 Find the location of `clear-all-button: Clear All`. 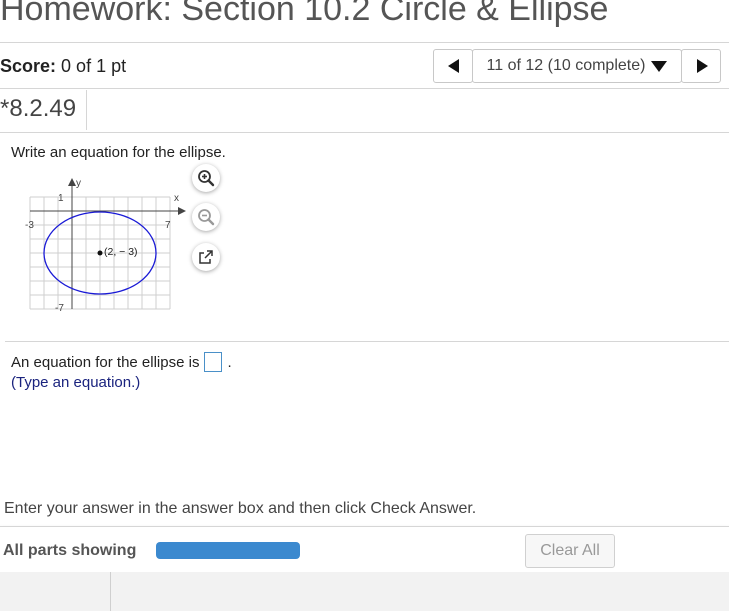

clear-all-button: Clear All is located at coordinates (570, 551).